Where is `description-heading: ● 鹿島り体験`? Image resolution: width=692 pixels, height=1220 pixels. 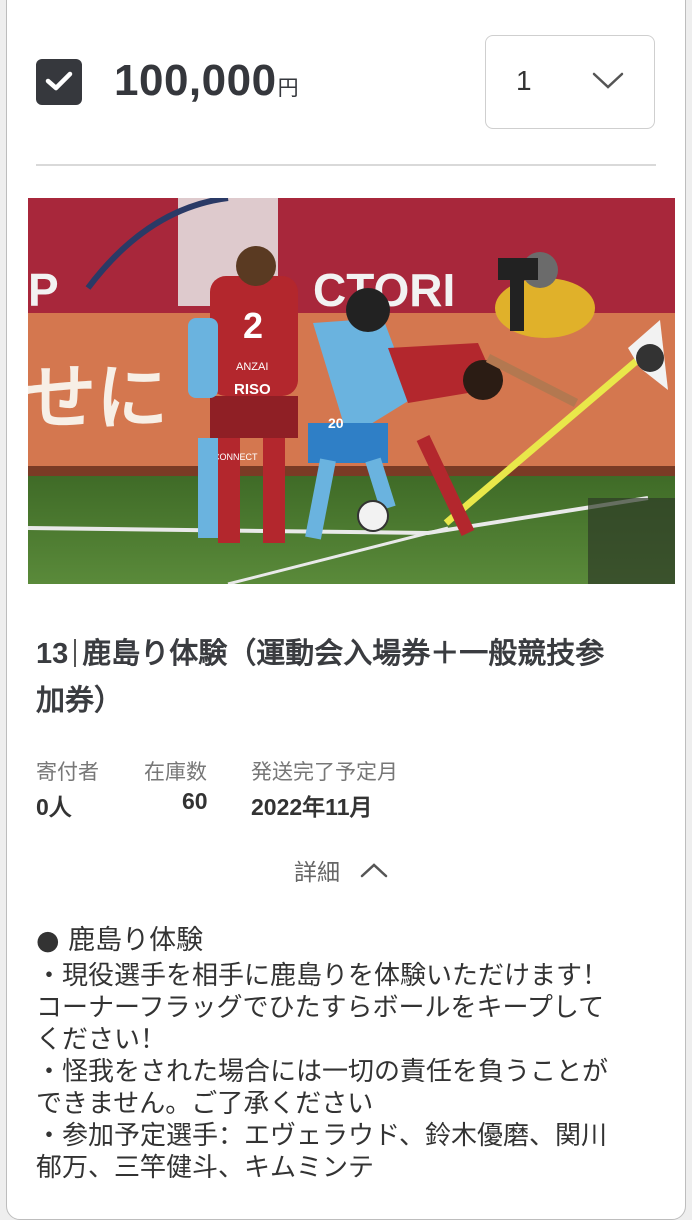 description-heading: ● 鹿島り体験 is located at coordinates (120, 940).